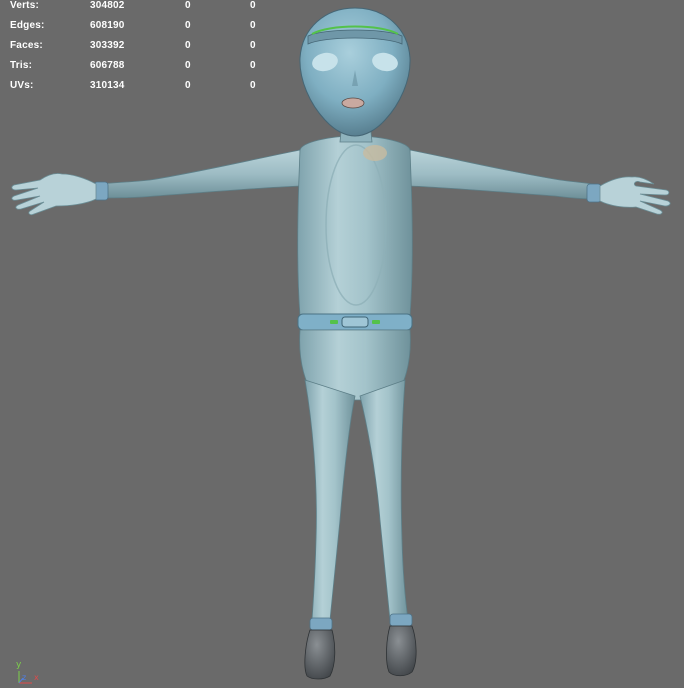  Describe the element at coordinates (401, 651) in the screenshot. I see `right-shoe` at that location.